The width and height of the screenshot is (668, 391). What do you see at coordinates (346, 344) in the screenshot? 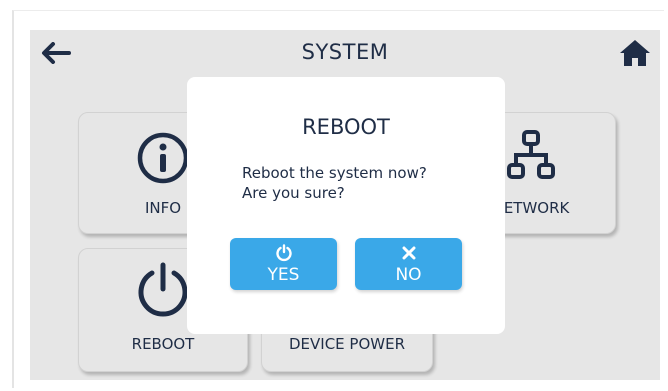
I see `tile-device-power-label: DEVICE POWER` at bounding box center [346, 344].